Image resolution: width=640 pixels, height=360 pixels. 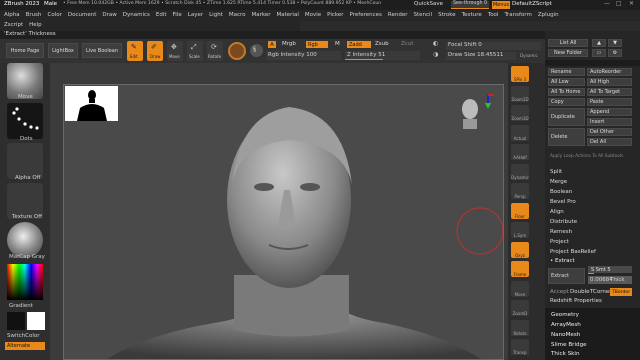 What do you see at coordinates (12, 15) in the screenshot?
I see `menu-item-alpha: Alpha` at bounding box center [12, 15].